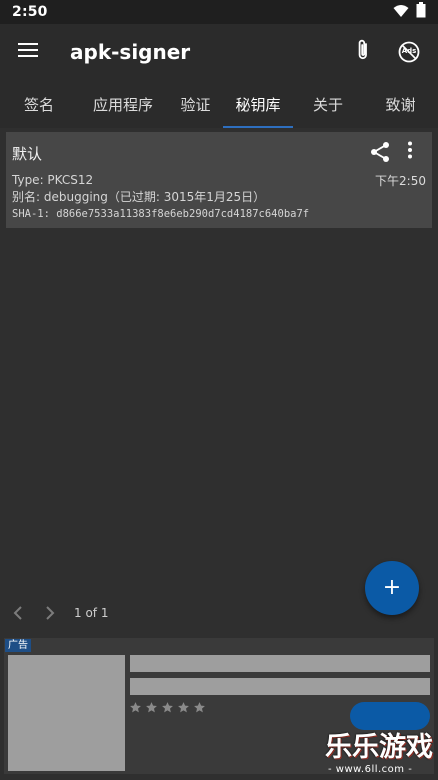  I want to click on ad-headline-placeholder, so click(280, 663).